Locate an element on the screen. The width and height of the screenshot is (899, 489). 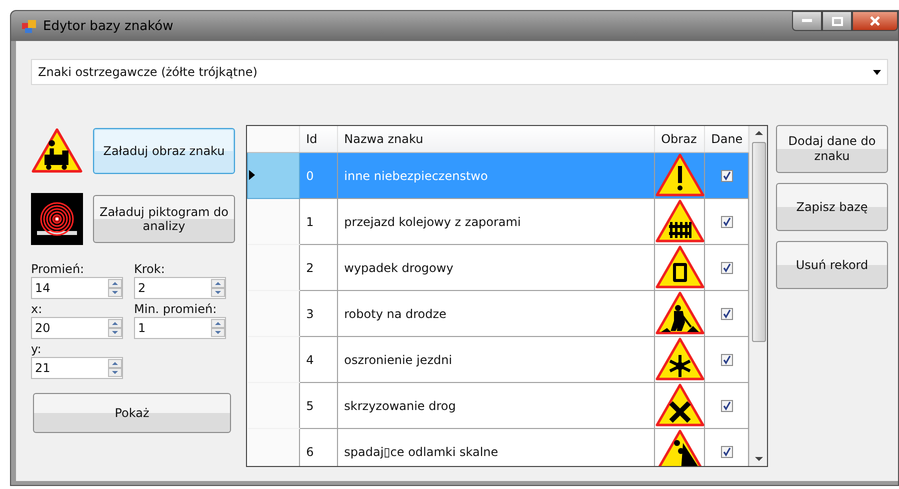
column-header: Obraz is located at coordinates (679, 139).